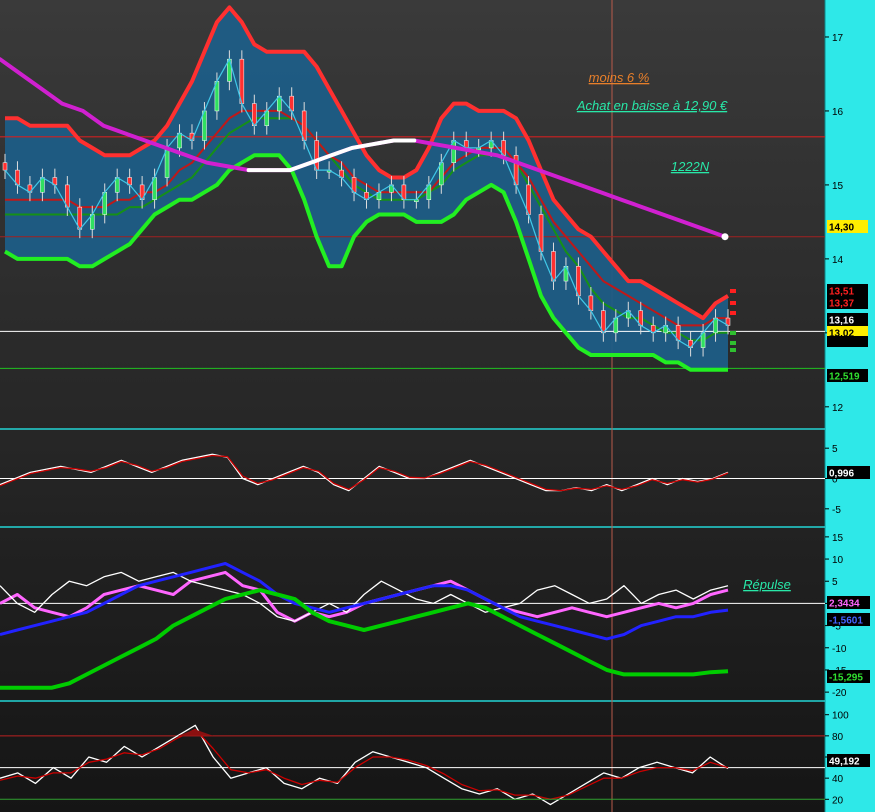 This screenshot has width=875, height=812. What do you see at coordinates (767, 584) in the screenshot?
I see `annotation-repulse: Répulse` at bounding box center [767, 584].